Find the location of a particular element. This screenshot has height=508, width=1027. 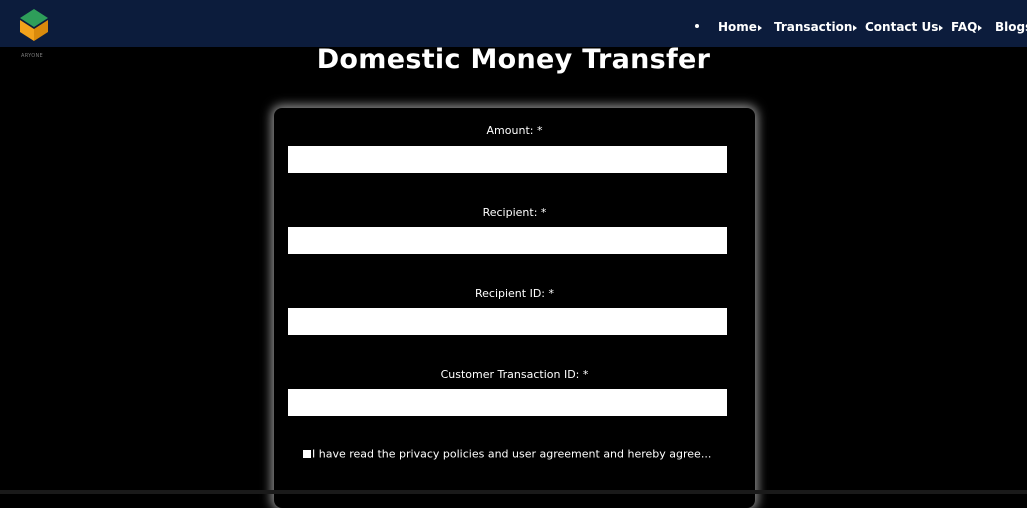

bottom-scroll-edge is located at coordinates (513, 492).